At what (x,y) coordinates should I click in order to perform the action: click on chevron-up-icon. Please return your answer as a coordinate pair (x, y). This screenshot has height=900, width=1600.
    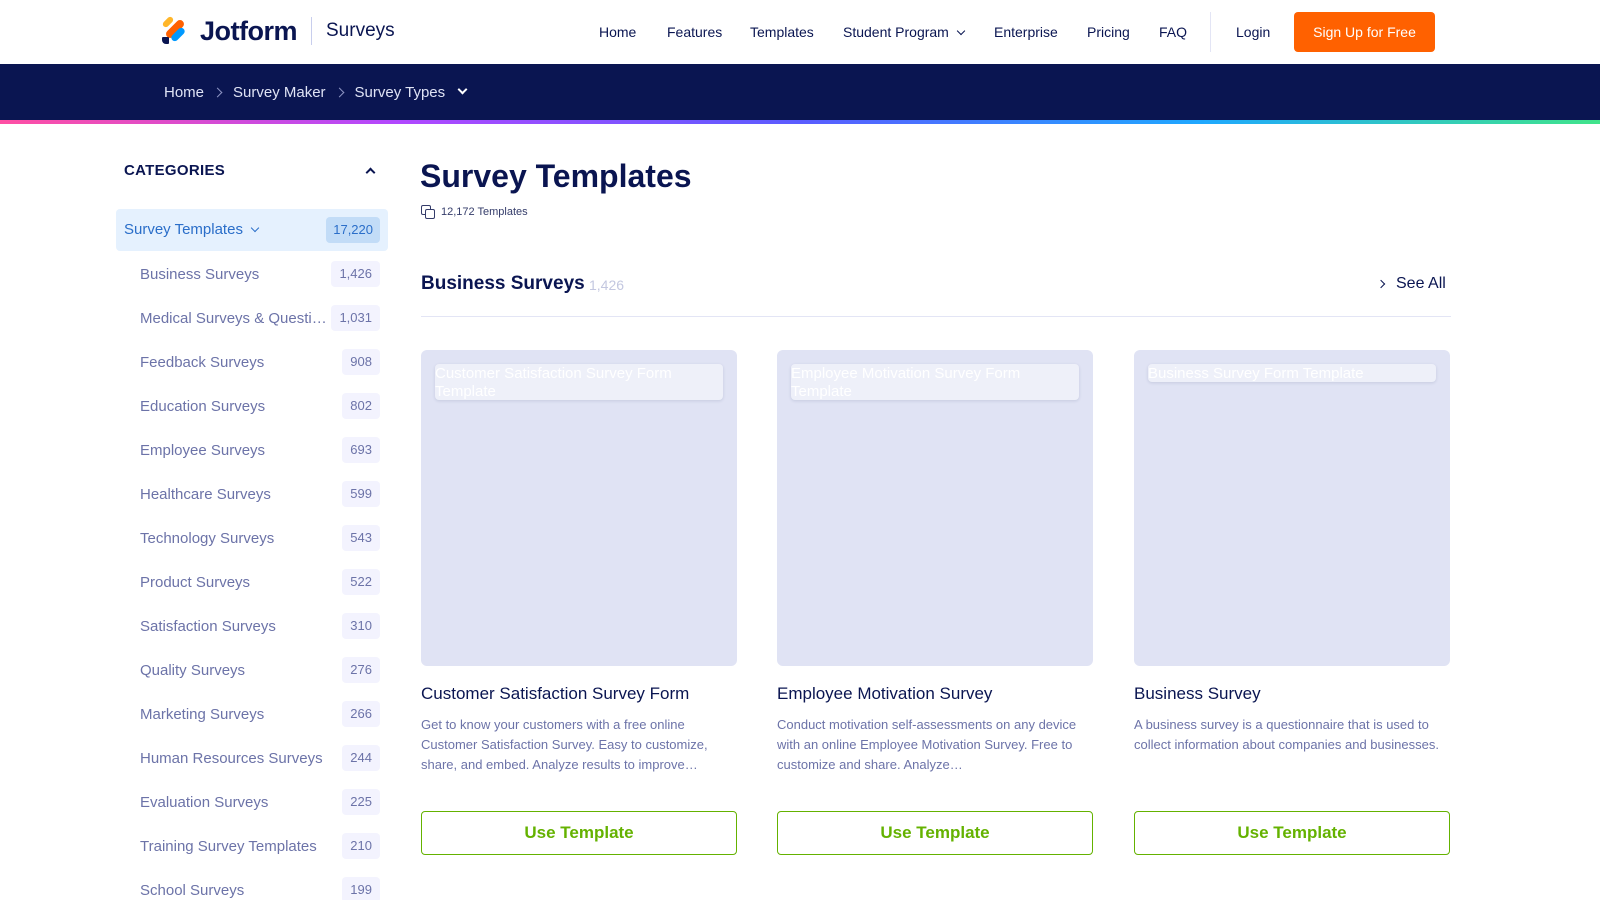
    Looking at the image, I should click on (370, 172).